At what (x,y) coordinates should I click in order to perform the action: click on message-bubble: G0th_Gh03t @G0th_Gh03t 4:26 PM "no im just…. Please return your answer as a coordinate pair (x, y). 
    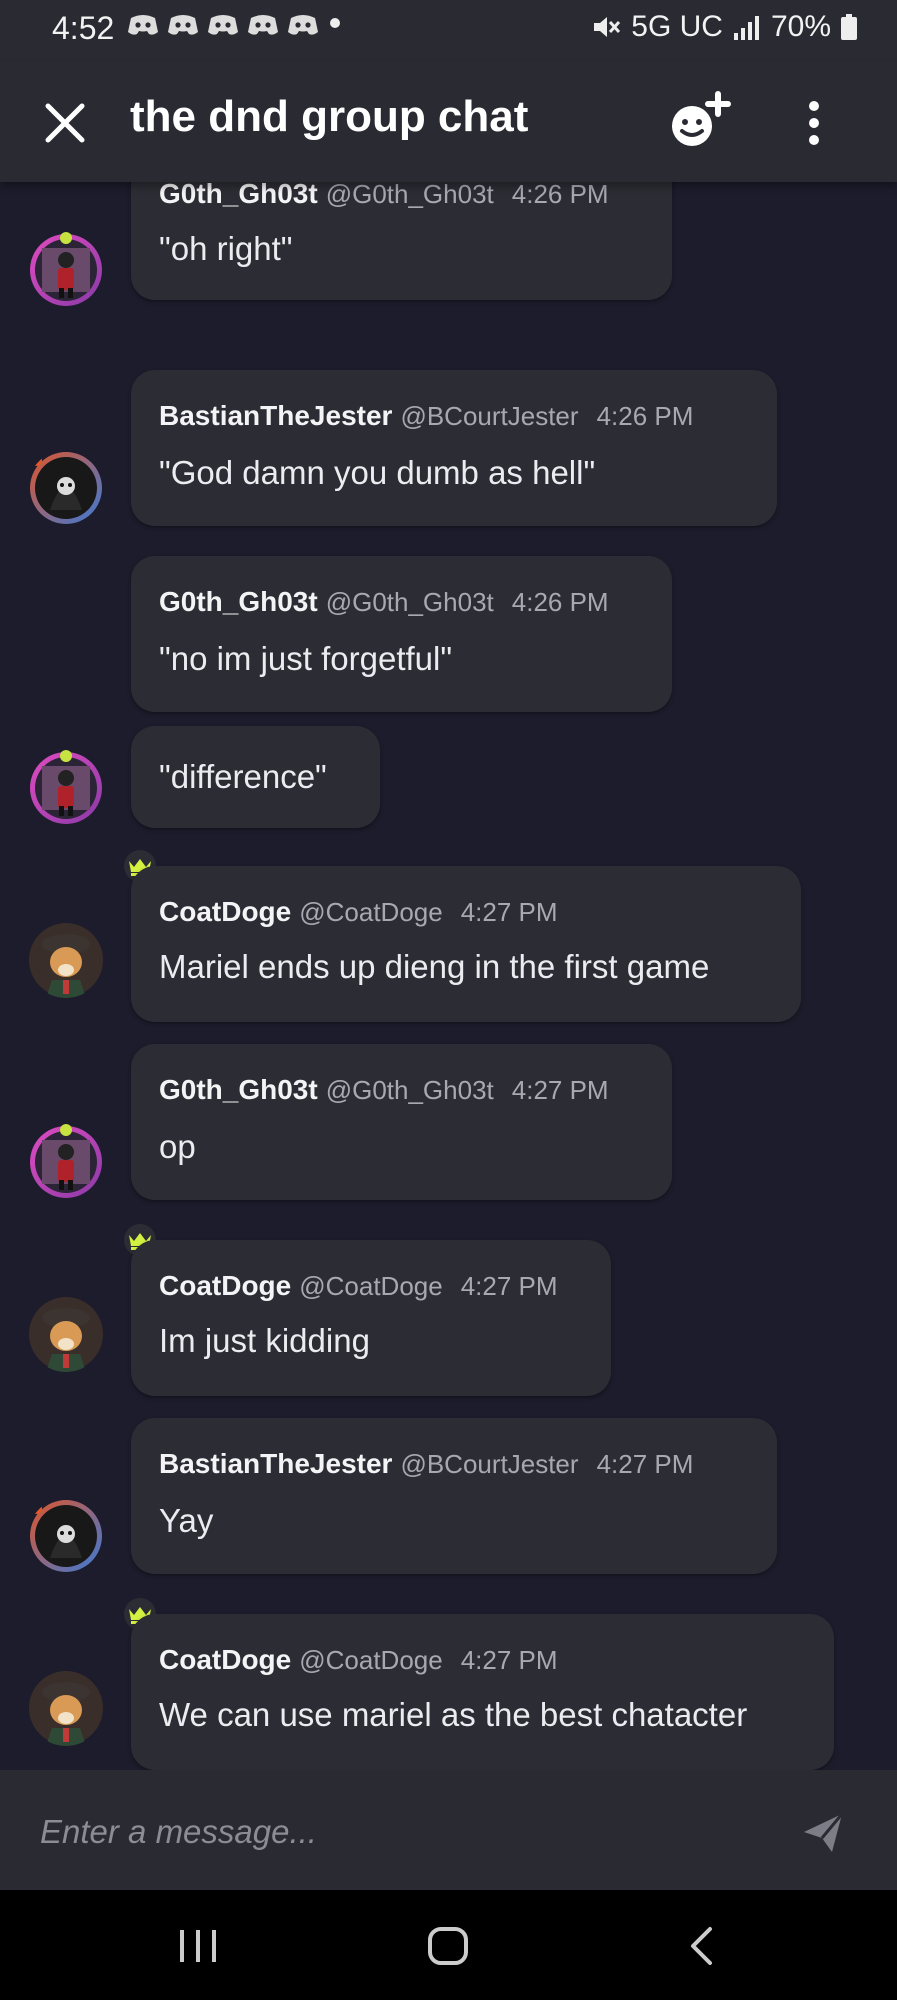
    Looking at the image, I should click on (401, 634).